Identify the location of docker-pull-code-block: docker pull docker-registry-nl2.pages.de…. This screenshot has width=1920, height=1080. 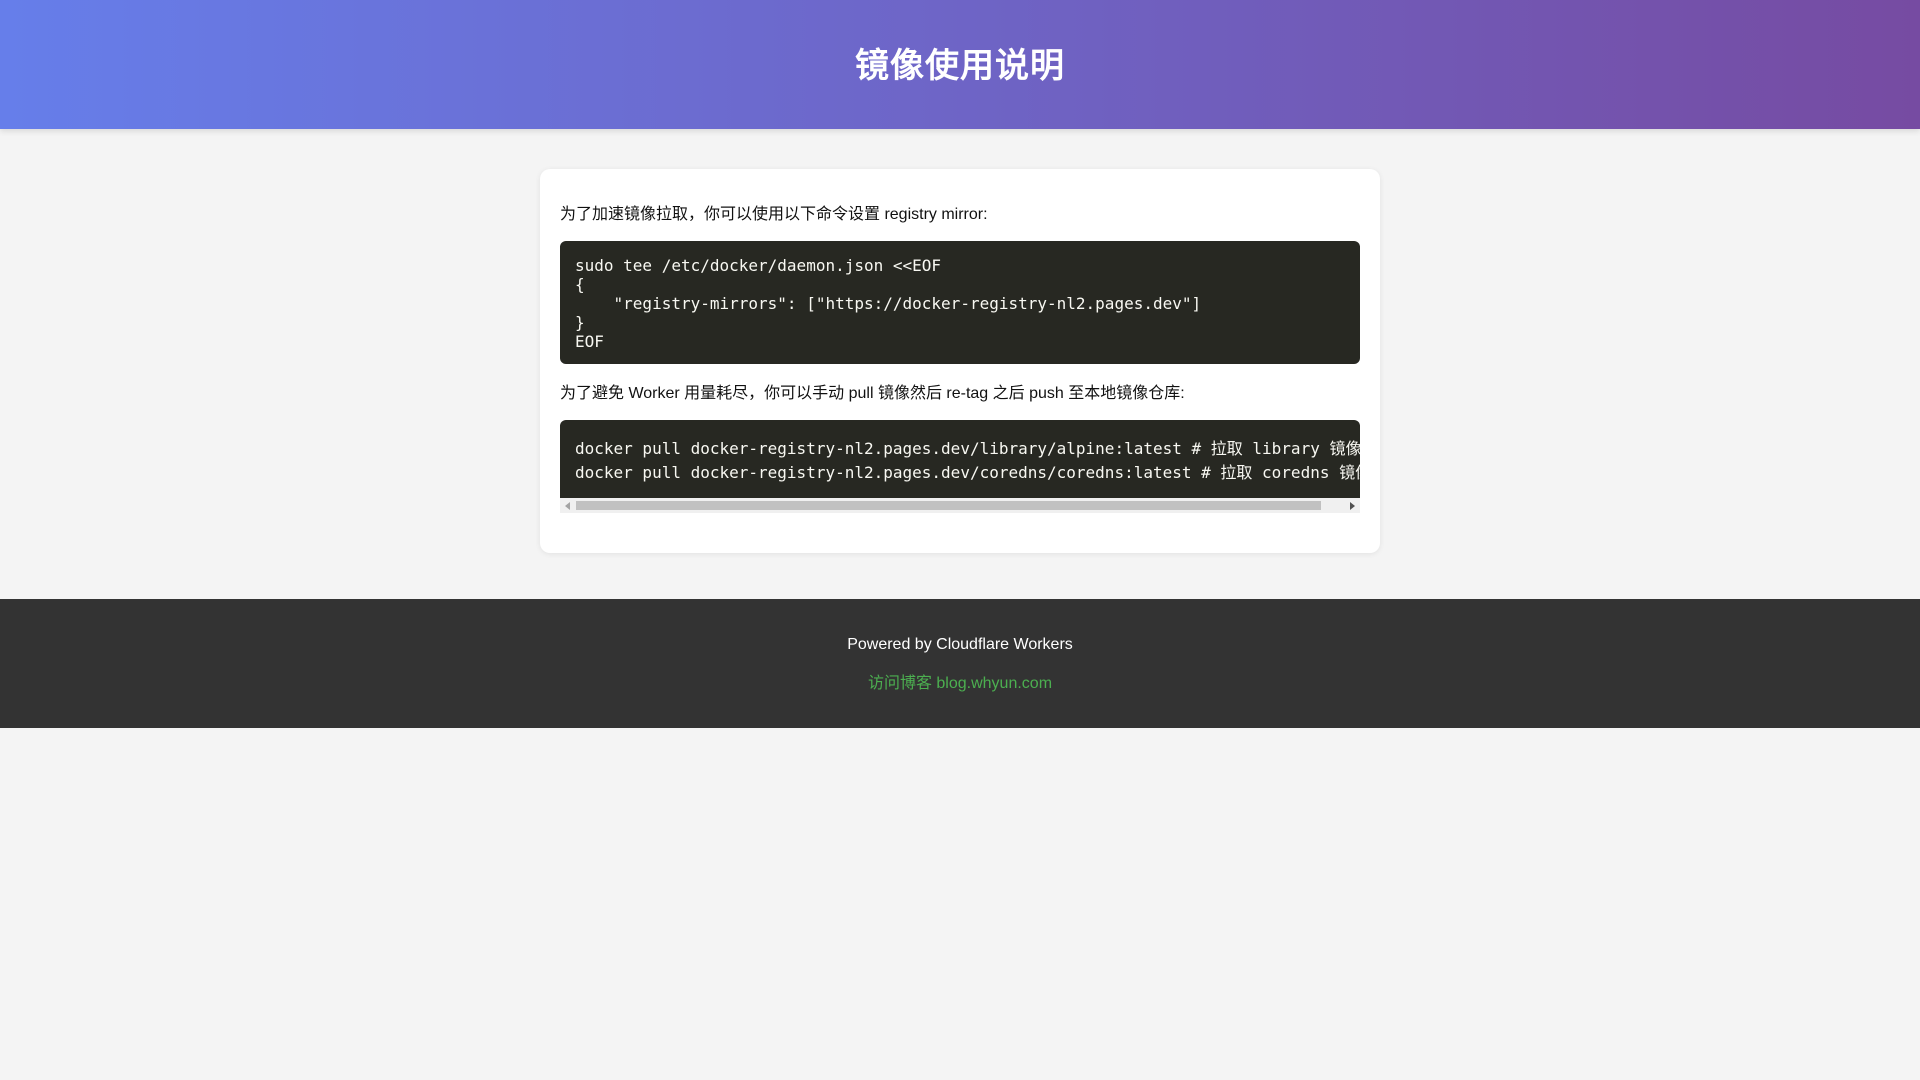
(960, 459).